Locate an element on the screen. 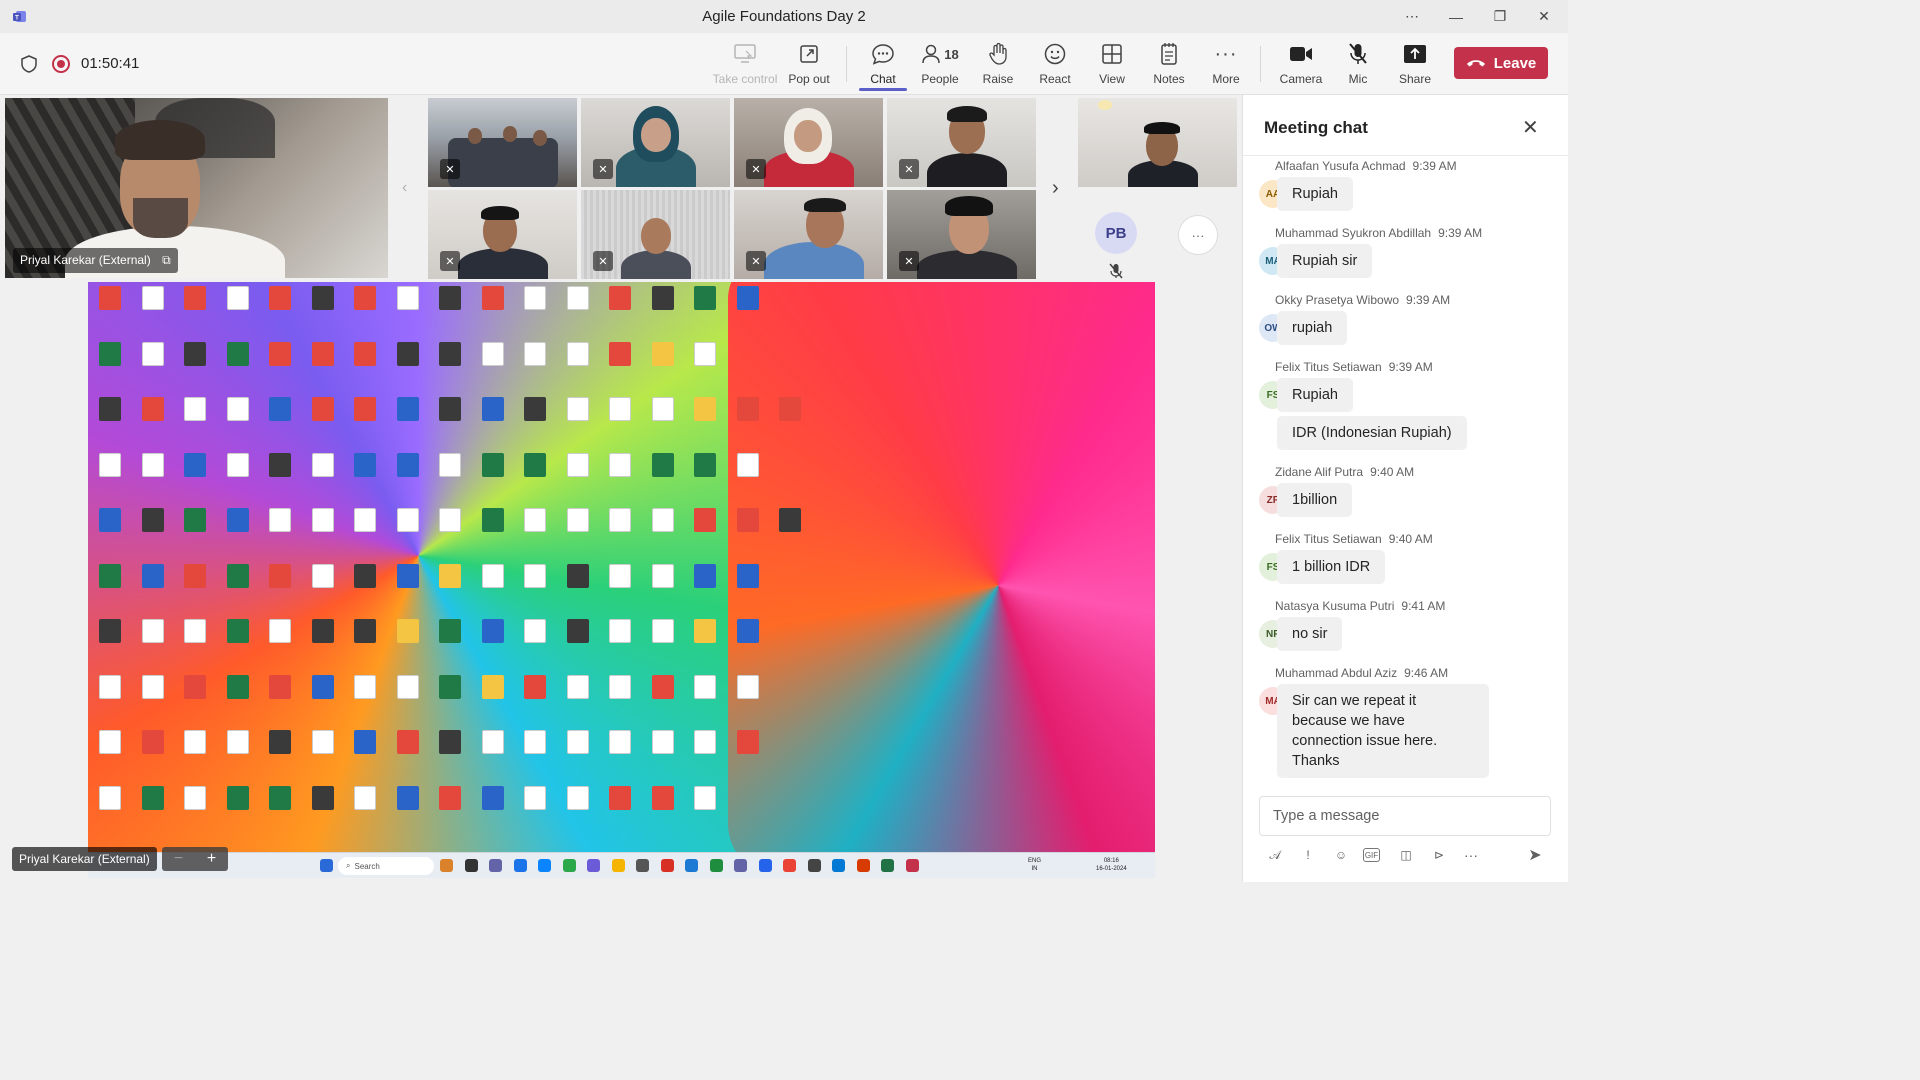  loop-icon: ⊳ is located at coordinates (1439, 855).